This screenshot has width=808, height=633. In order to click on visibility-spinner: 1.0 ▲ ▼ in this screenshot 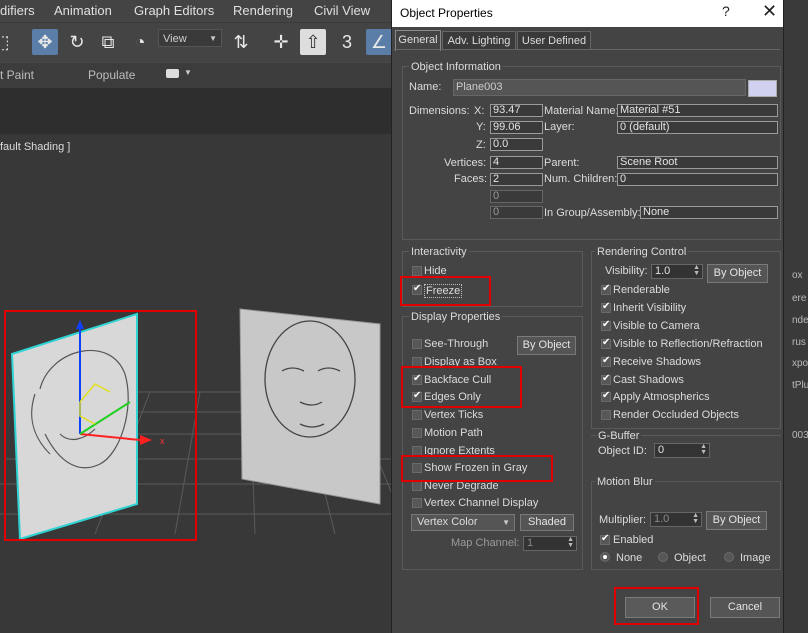, I will do `click(677, 271)`.